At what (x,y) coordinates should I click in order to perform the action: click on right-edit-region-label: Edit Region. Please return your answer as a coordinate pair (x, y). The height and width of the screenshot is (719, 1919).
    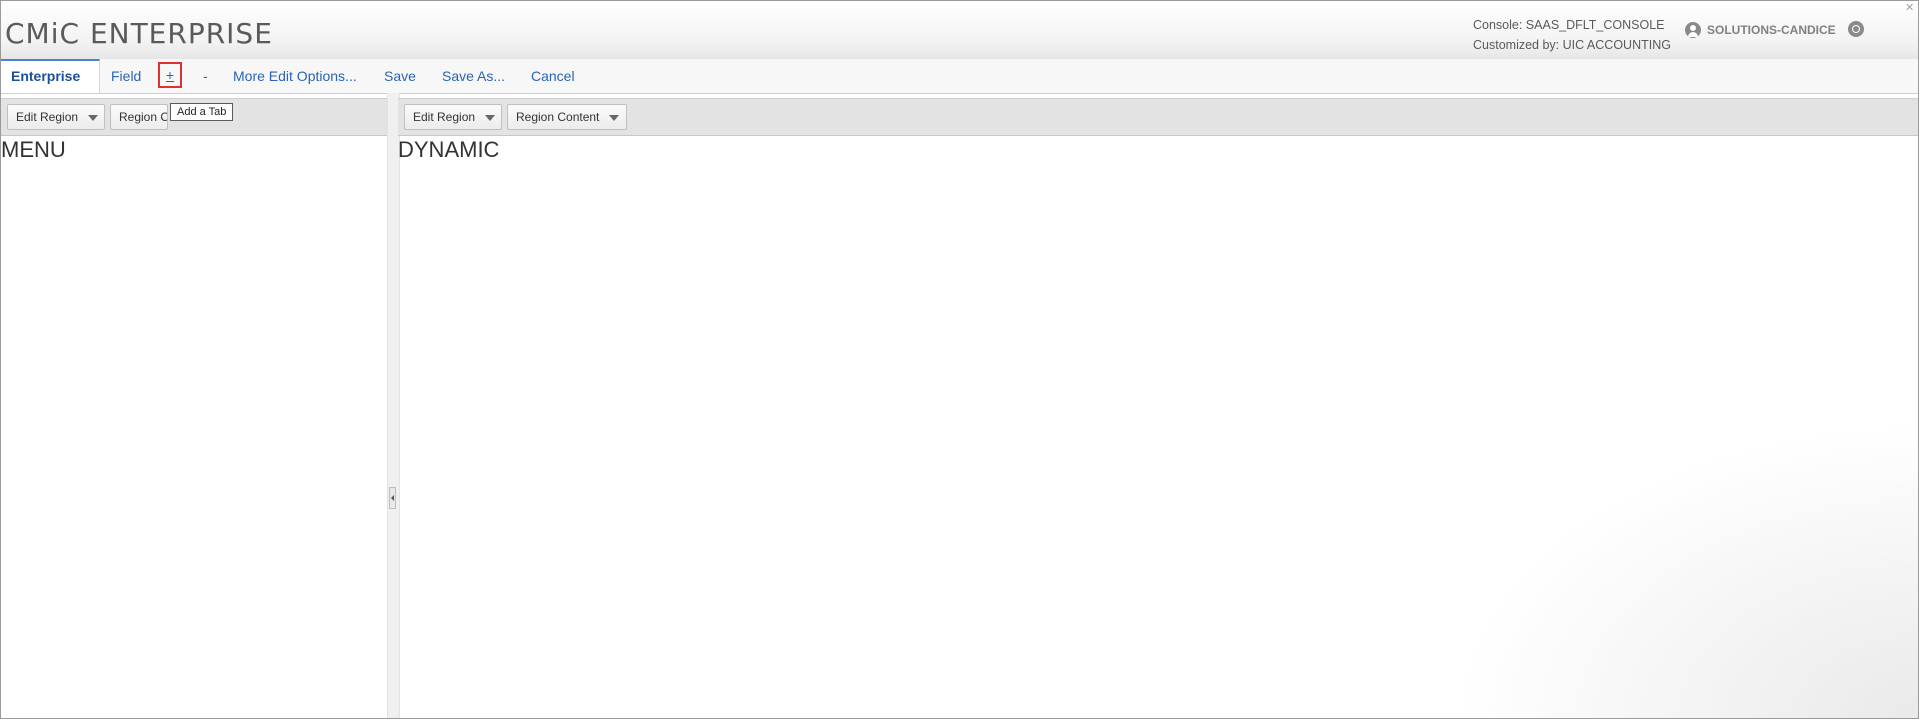
    Looking at the image, I should click on (444, 117).